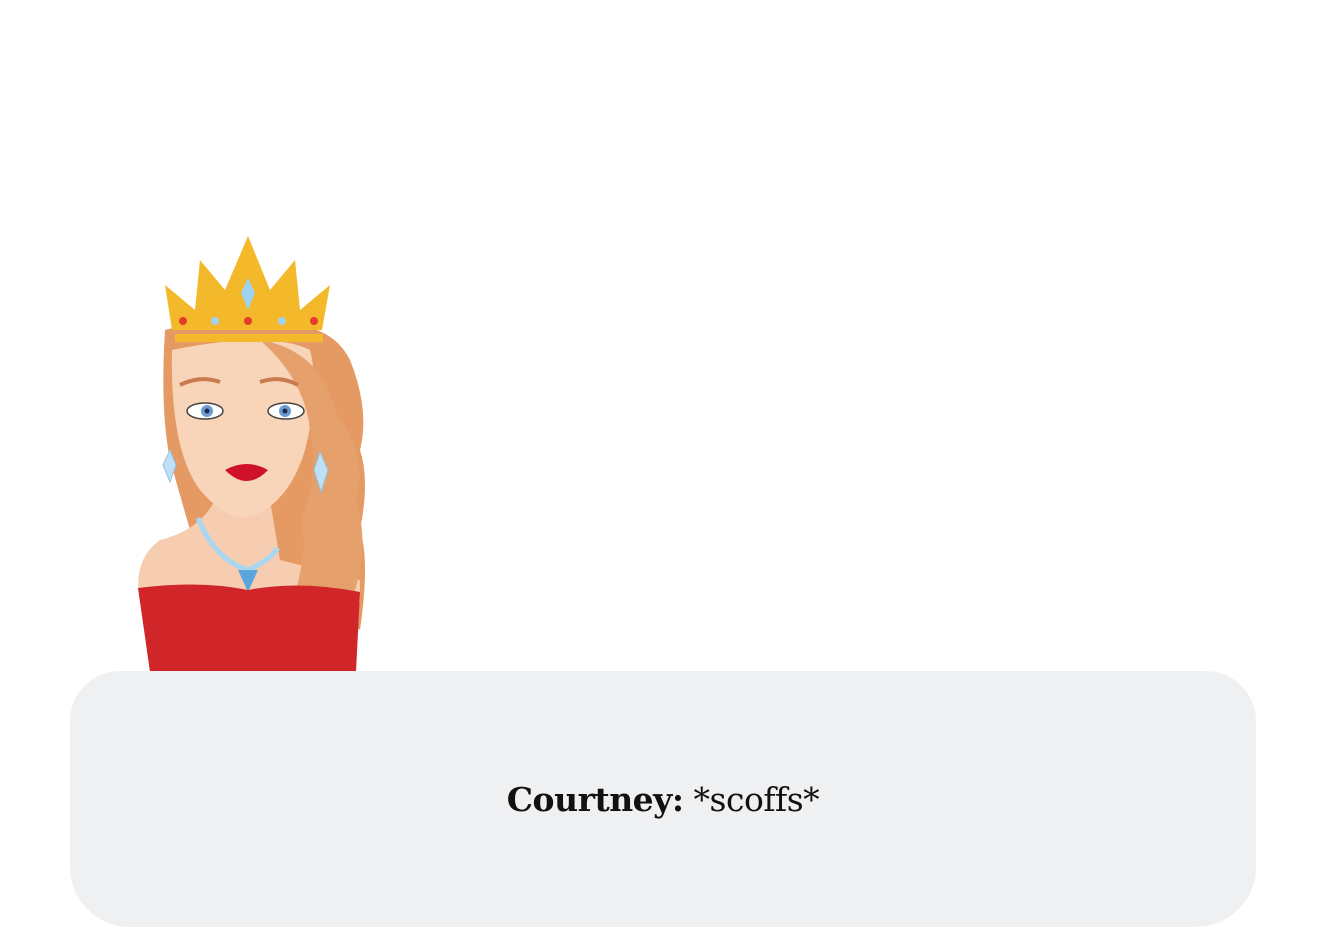 The image size is (1320, 942). What do you see at coordinates (751, 799) in the screenshot?
I see `dialog-text: *scoffs*` at bounding box center [751, 799].